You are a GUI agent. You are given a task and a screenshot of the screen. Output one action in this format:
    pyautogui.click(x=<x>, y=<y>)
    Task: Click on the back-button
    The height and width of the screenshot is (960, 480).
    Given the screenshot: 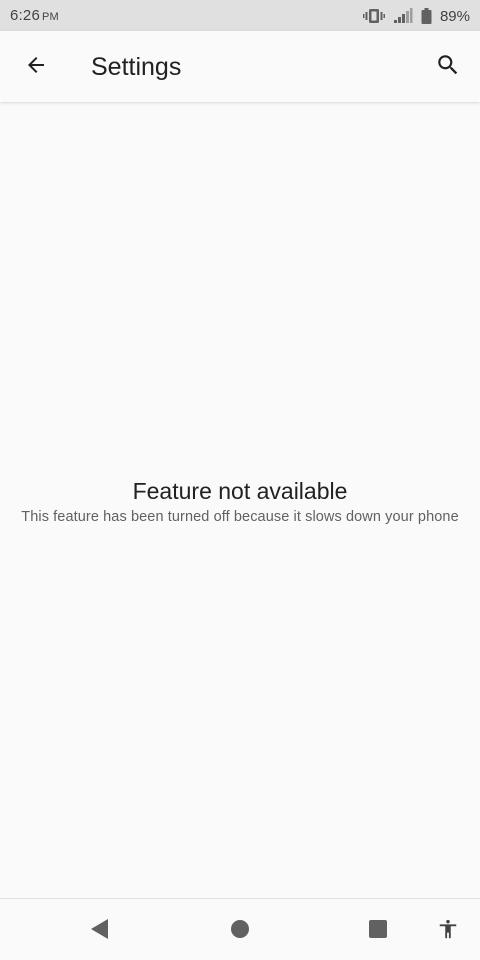 What is the action you would take?
    pyautogui.click(x=36, y=67)
    